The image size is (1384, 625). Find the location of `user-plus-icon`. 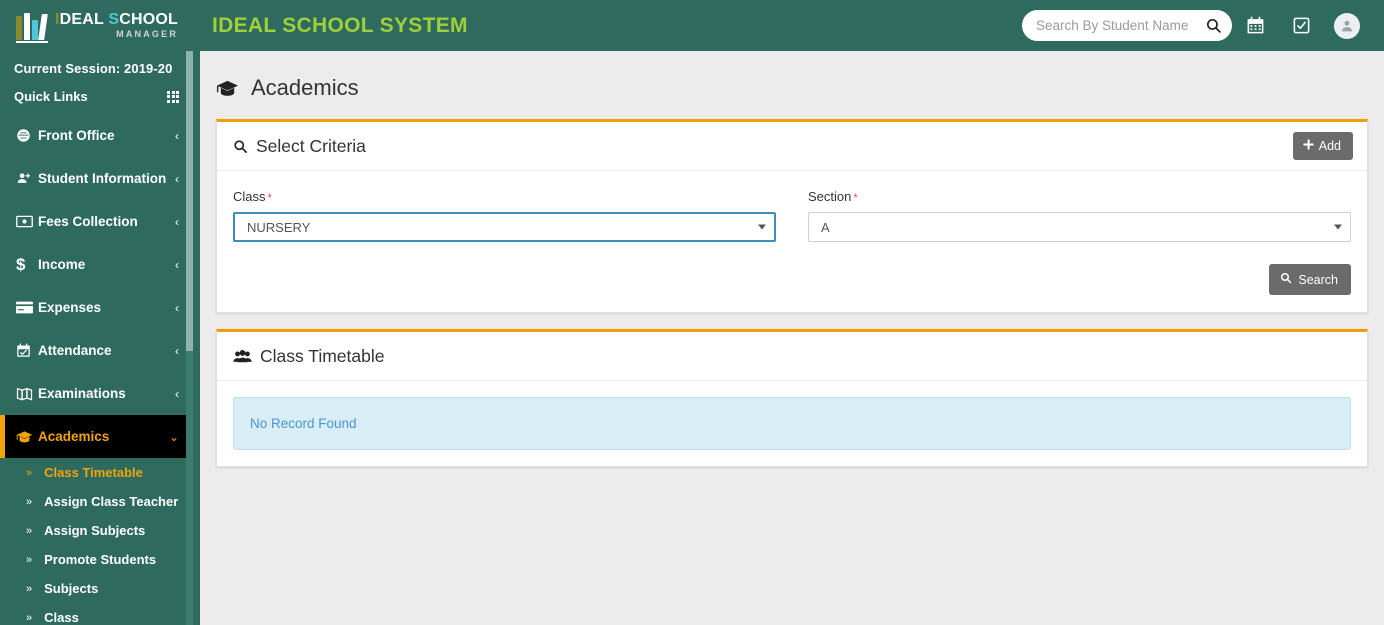

user-plus-icon is located at coordinates (27, 178).